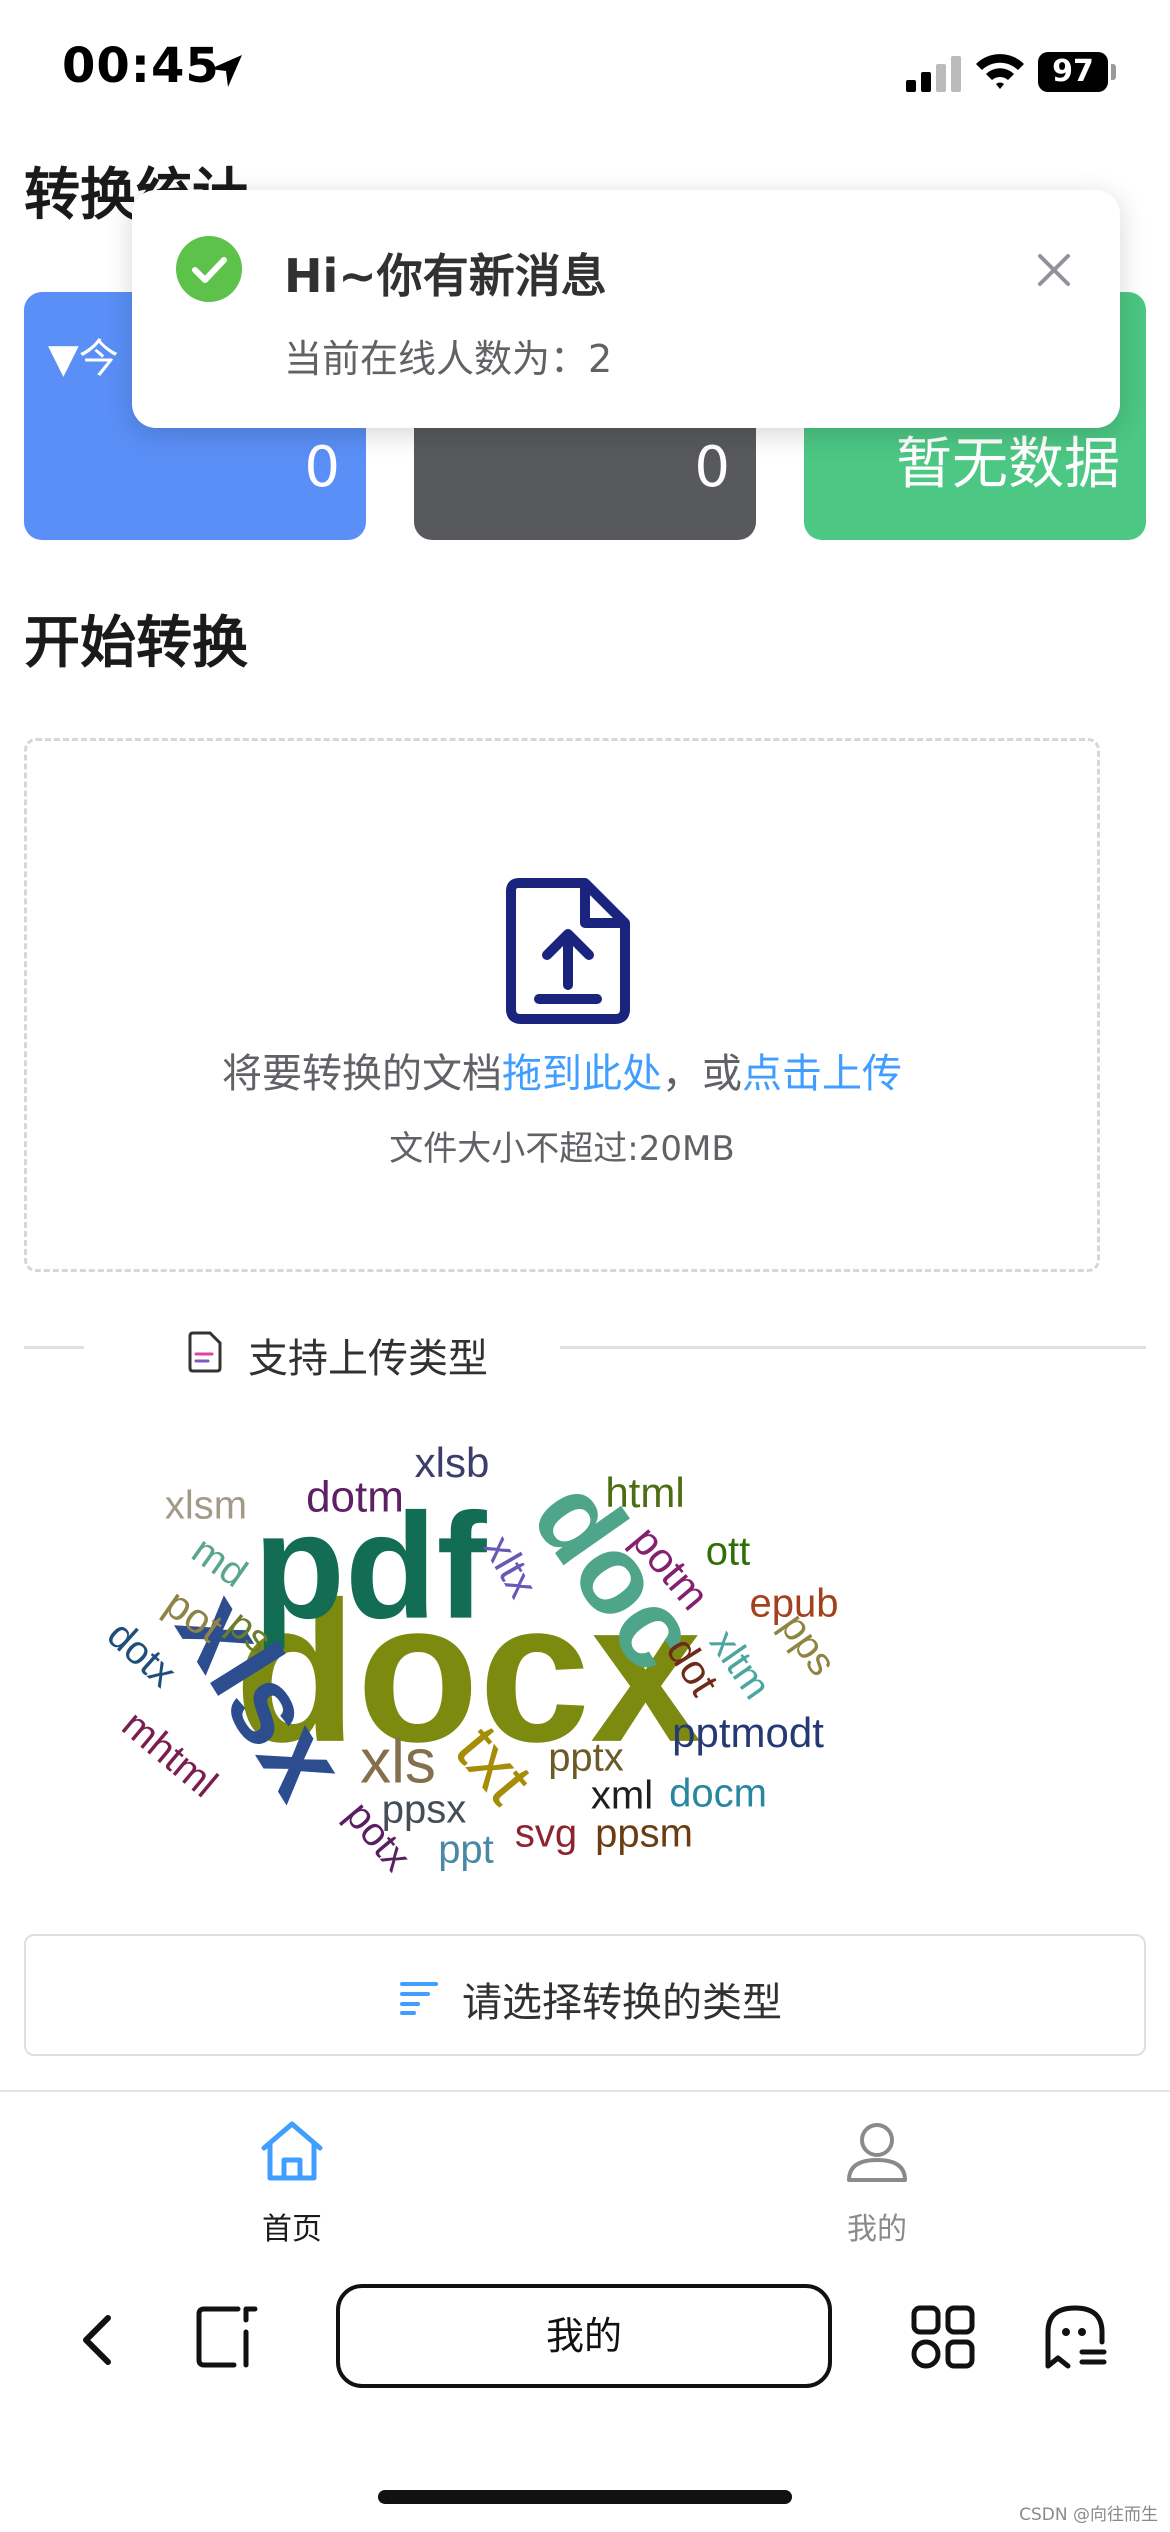  What do you see at coordinates (136, 643) in the screenshot?
I see `convert-title: 开始转换` at bounding box center [136, 643].